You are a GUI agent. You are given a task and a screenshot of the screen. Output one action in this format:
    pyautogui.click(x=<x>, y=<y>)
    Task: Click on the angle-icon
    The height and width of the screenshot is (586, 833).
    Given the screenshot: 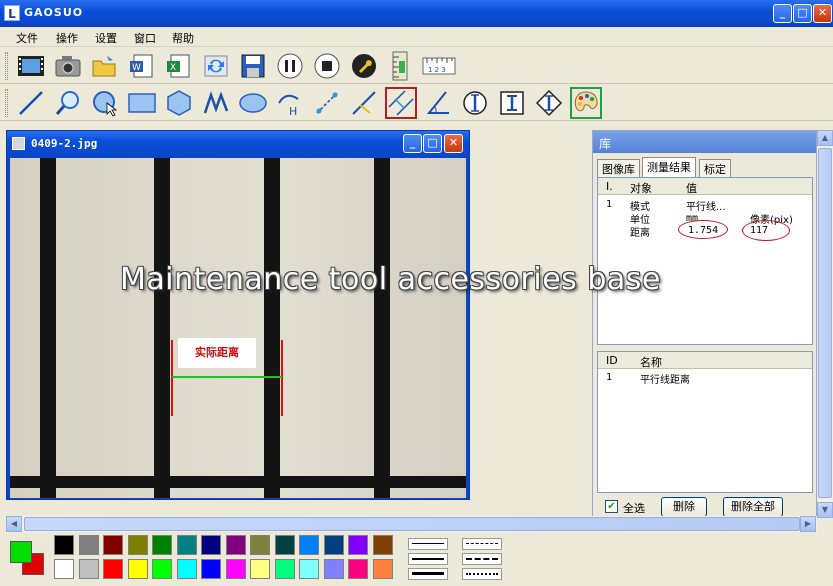 What is the action you would take?
    pyautogui.click(x=438, y=103)
    